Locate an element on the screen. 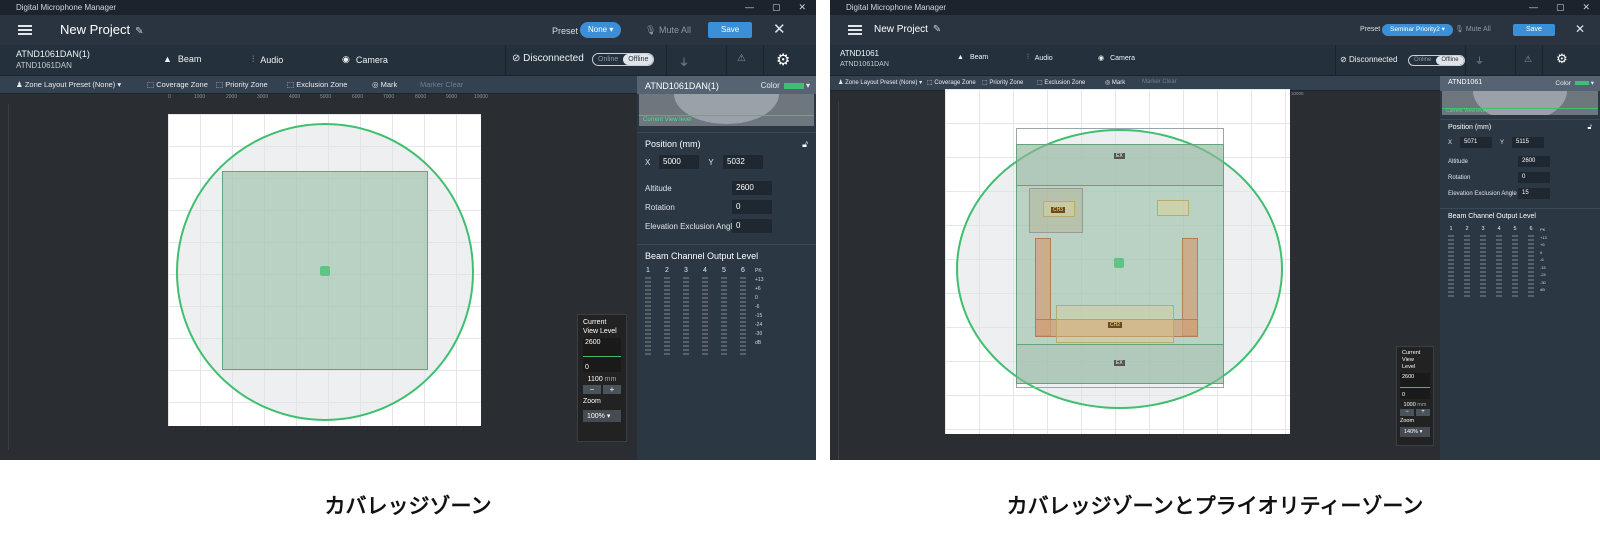  scale-tick: -30 is located at coordinates (759, 334).